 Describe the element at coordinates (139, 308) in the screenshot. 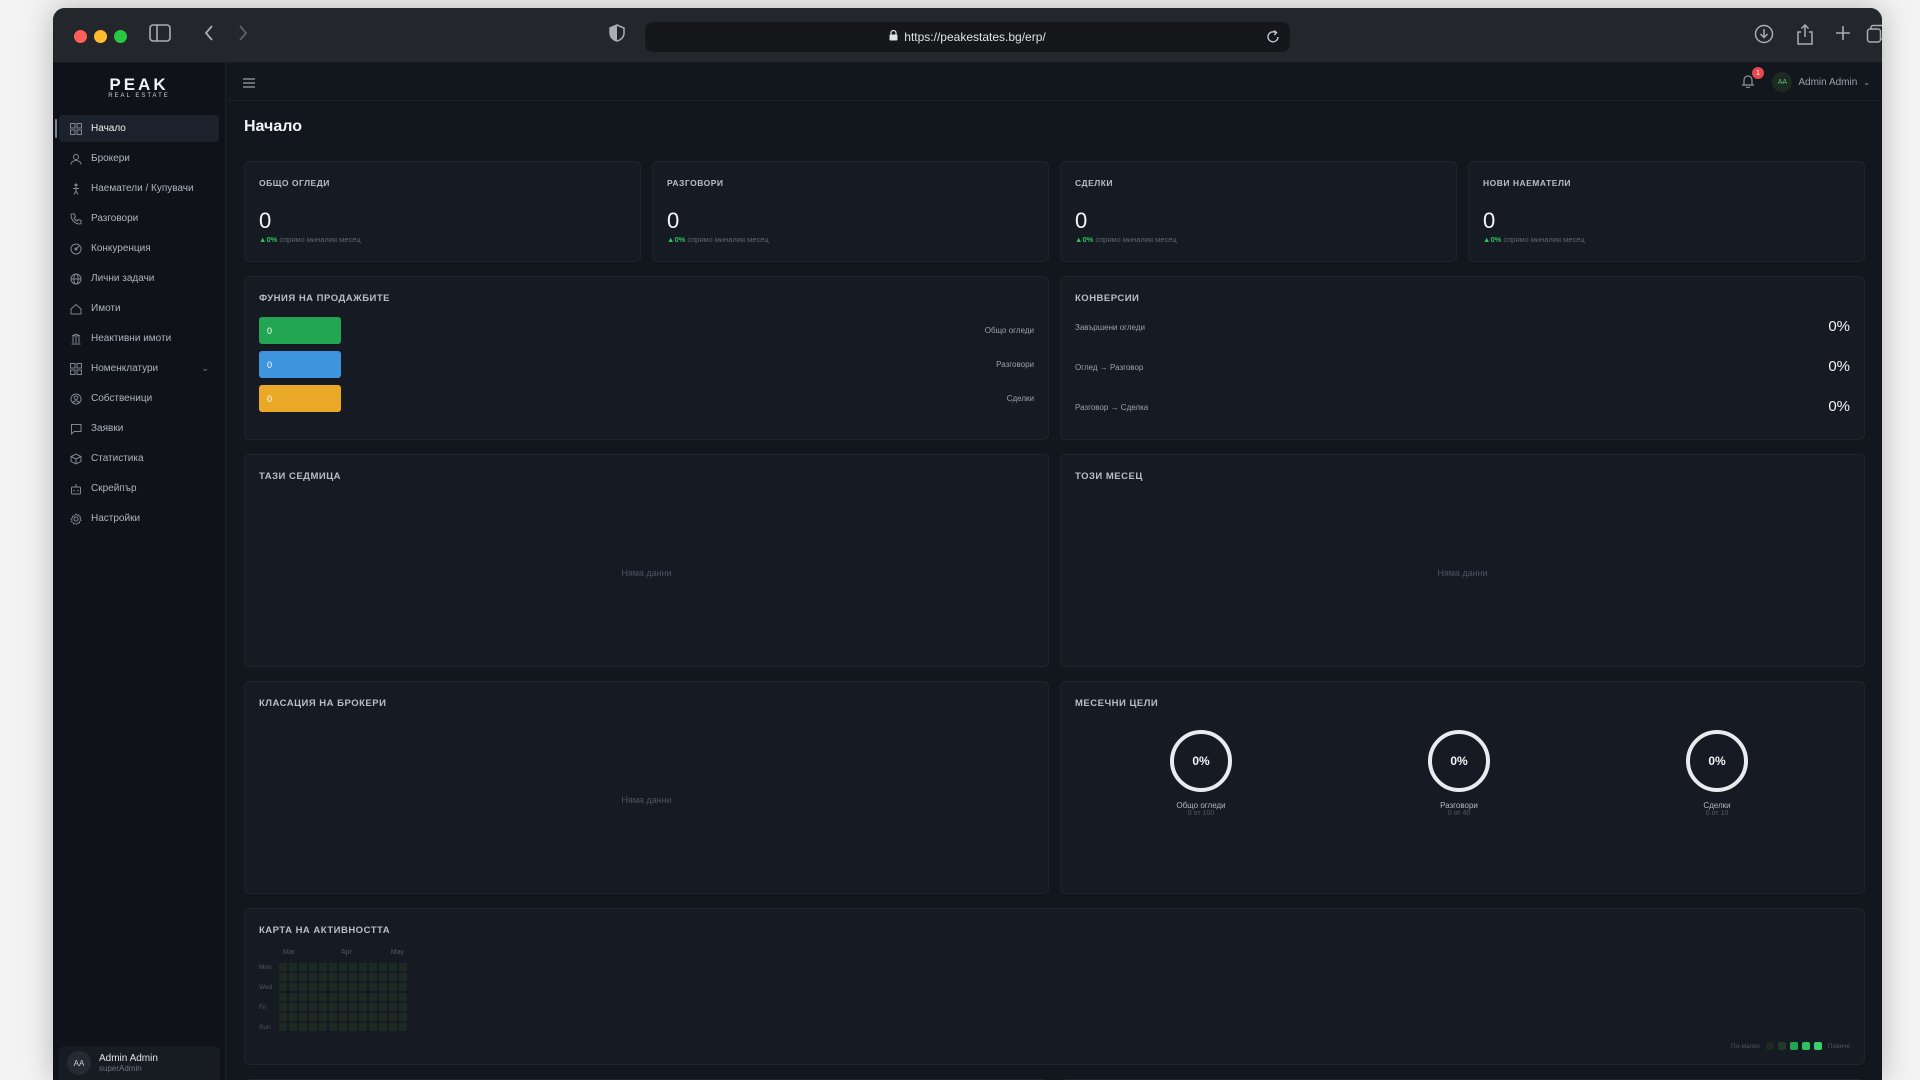

I see `sidebar-item-7: Имоти` at that location.